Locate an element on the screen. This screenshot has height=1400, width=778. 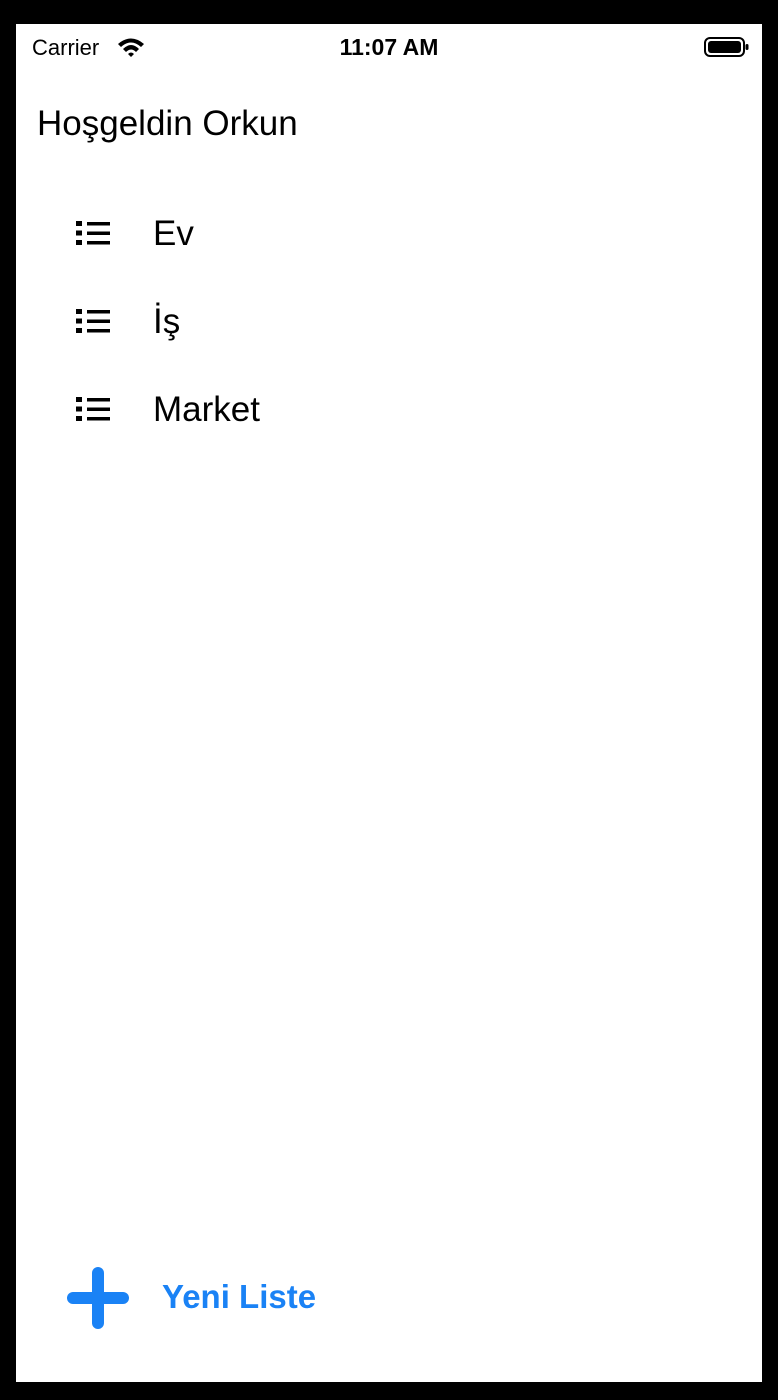
status-bar: Carrier 11:07 AM is located at coordinates (389, 48).